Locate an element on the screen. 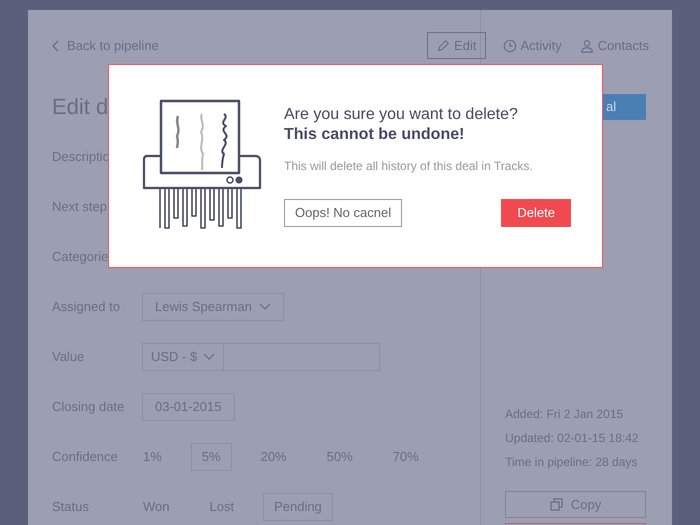 Image resolution: width=700 pixels, height=525 pixels. dialog-warning: This cannot be undone! is located at coordinates (375, 135).